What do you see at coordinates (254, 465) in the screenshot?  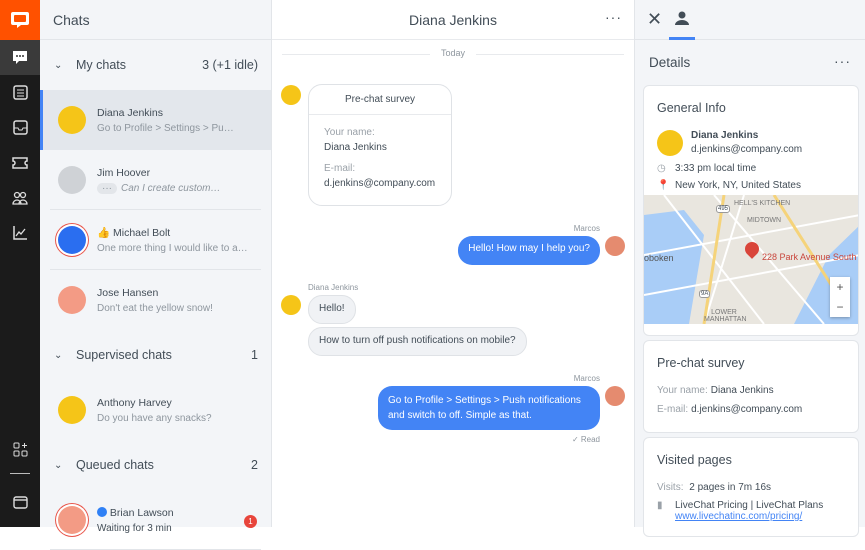 I see `section-count: 2` at bounding box center [254, 465].